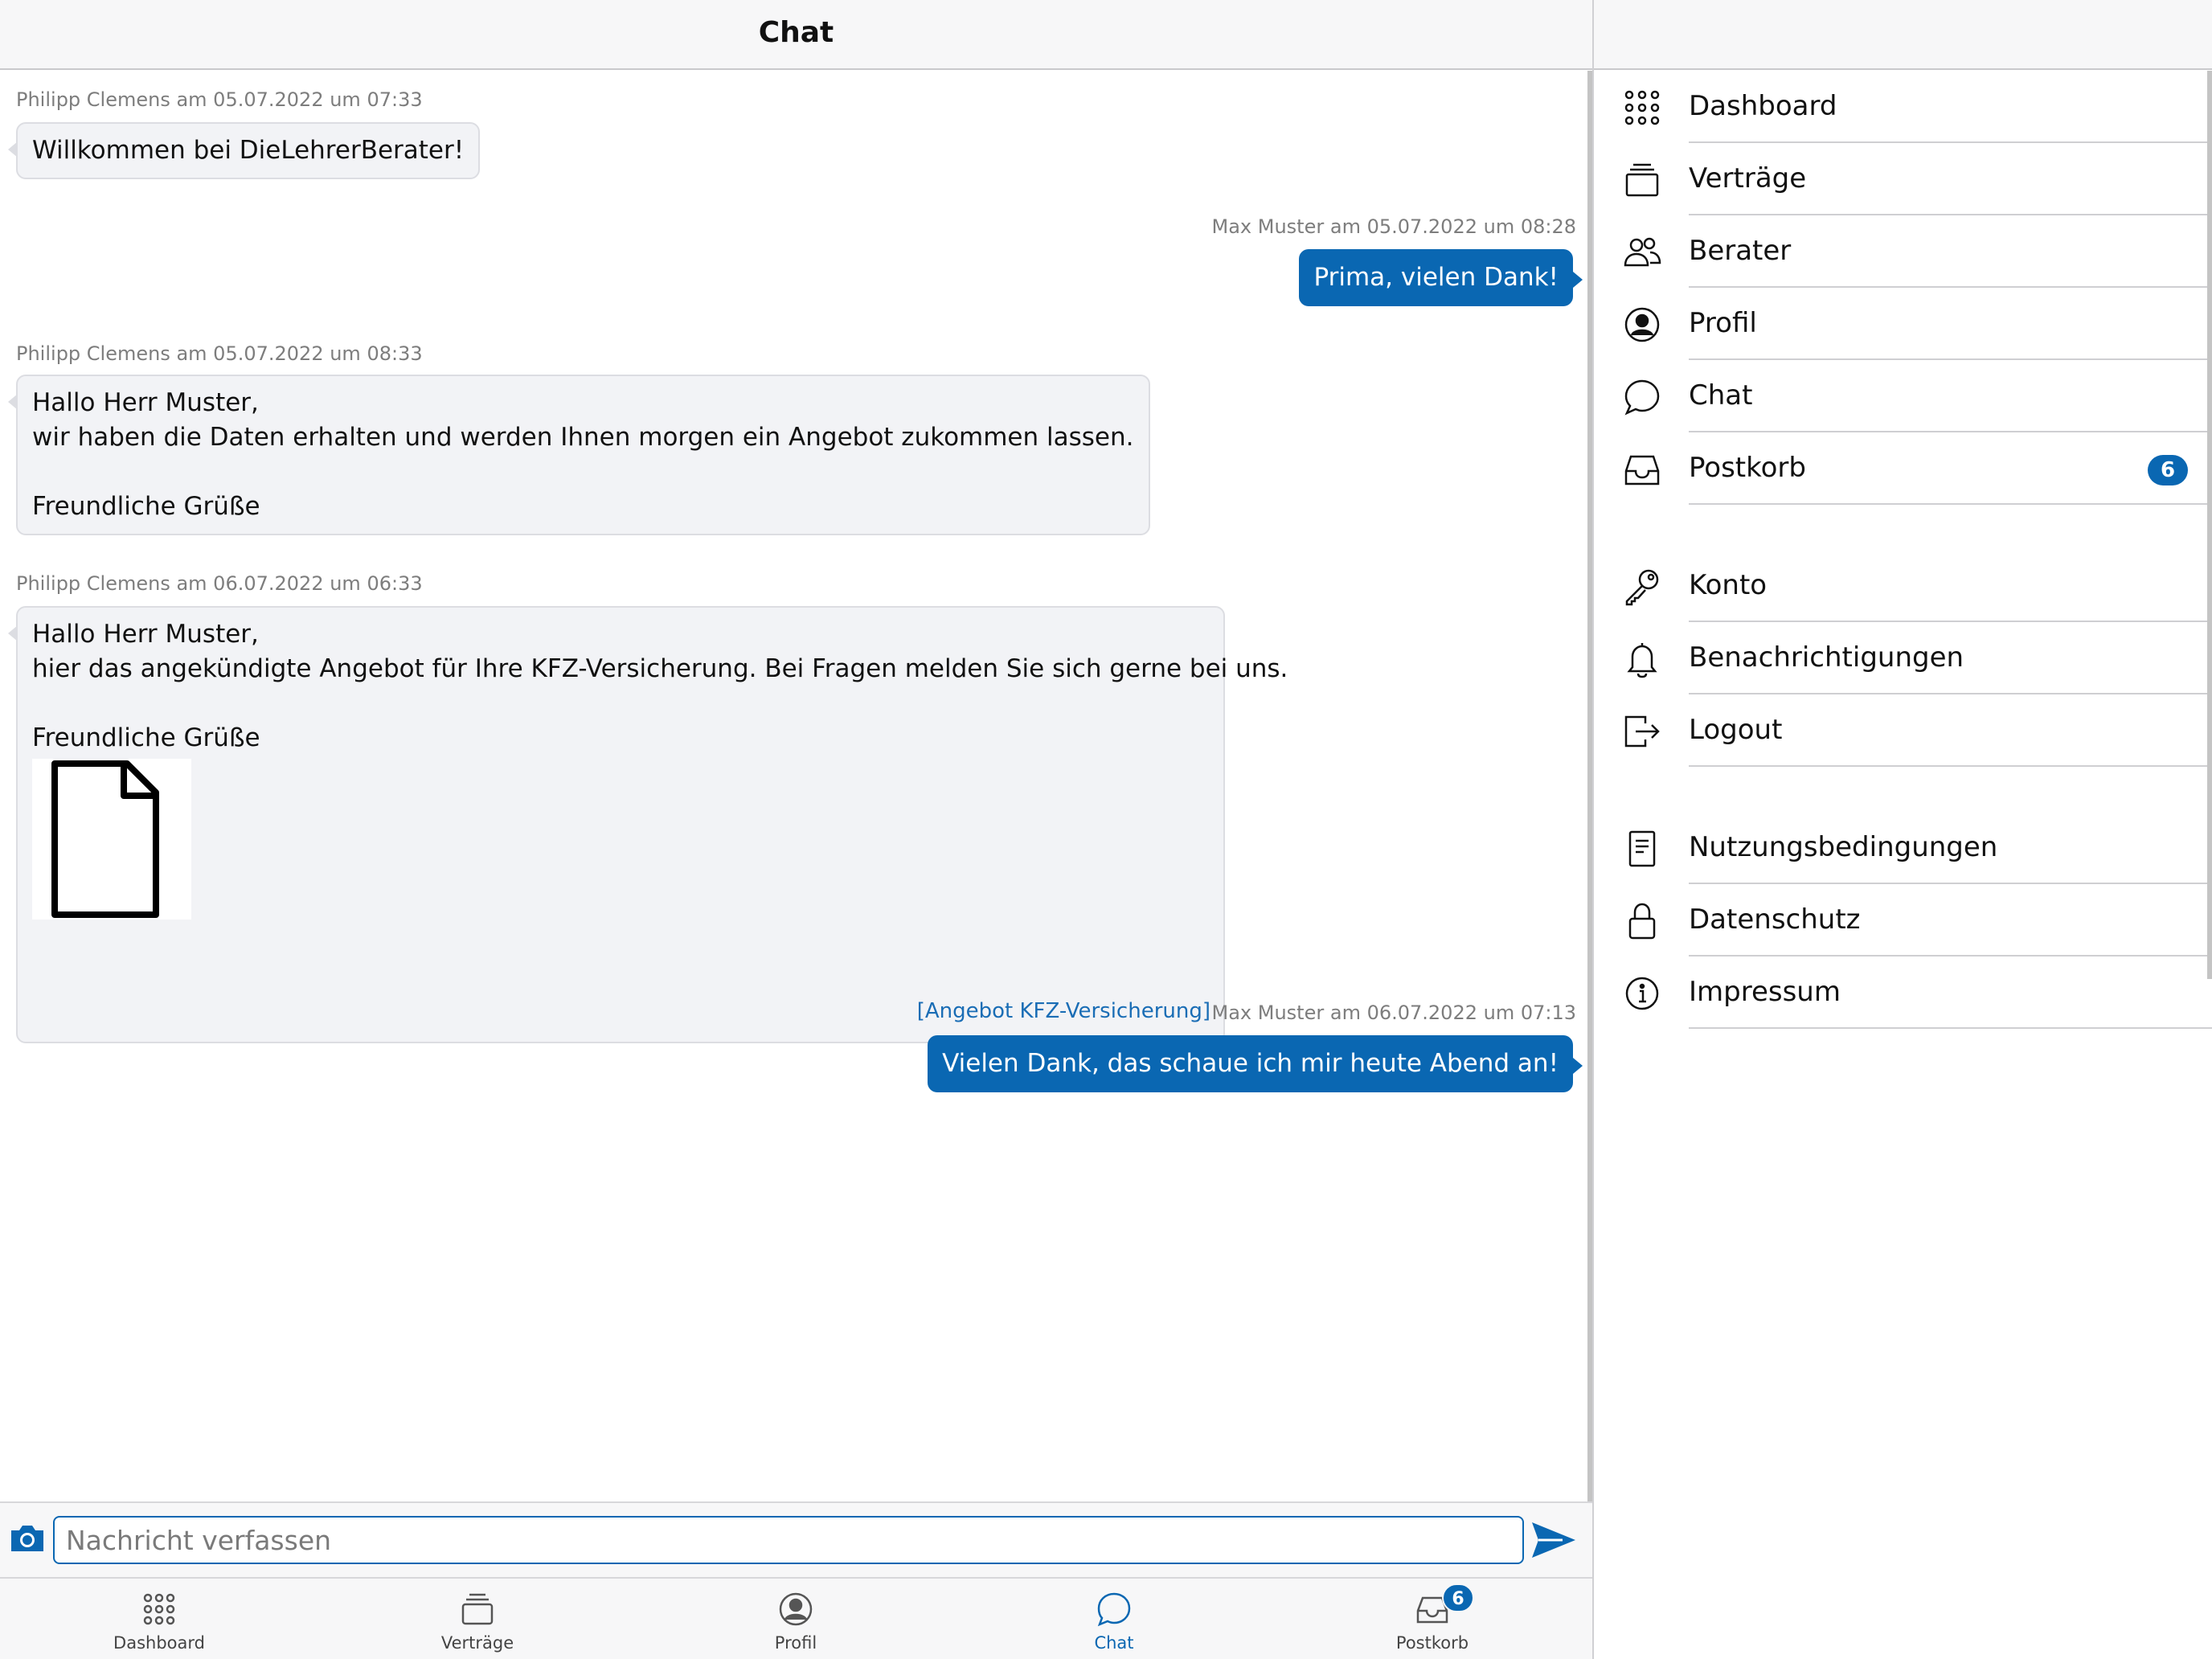 This screenshot has width=2212, height=1659. What do you see at coordinates (1903, 179) in the screenshot?
I see `menu-item-vertraege: Verträge` at bounding box center [1903, 179].